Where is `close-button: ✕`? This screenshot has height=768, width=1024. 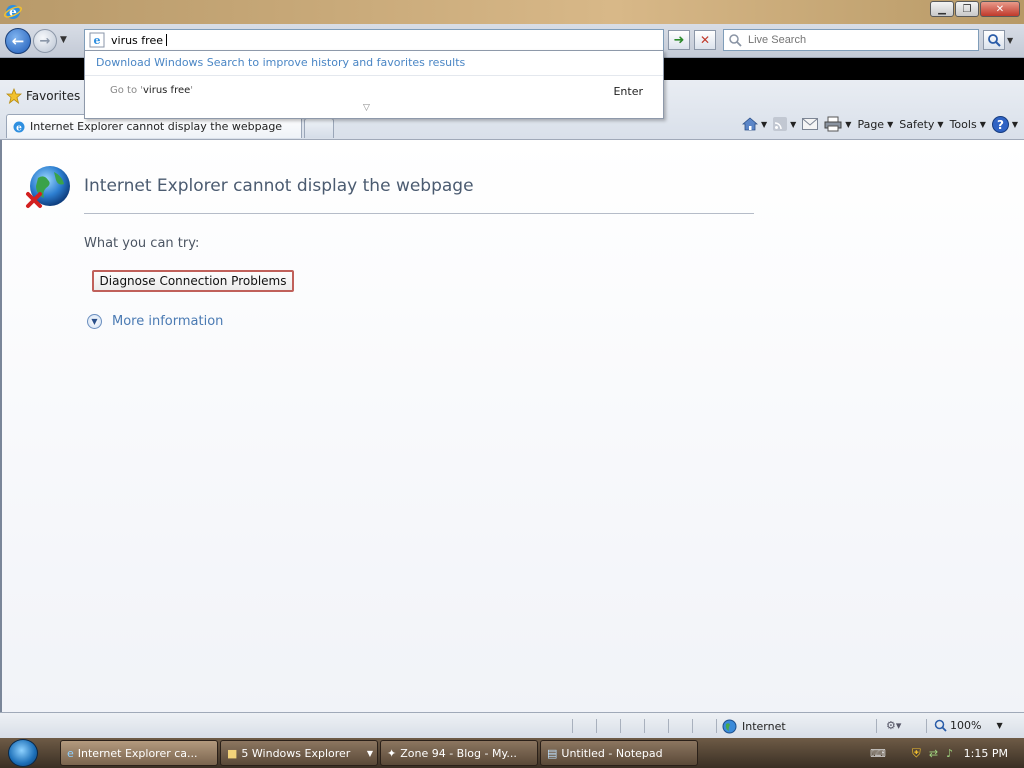
close-button: ✕ is located at coordinates (1000, 9).